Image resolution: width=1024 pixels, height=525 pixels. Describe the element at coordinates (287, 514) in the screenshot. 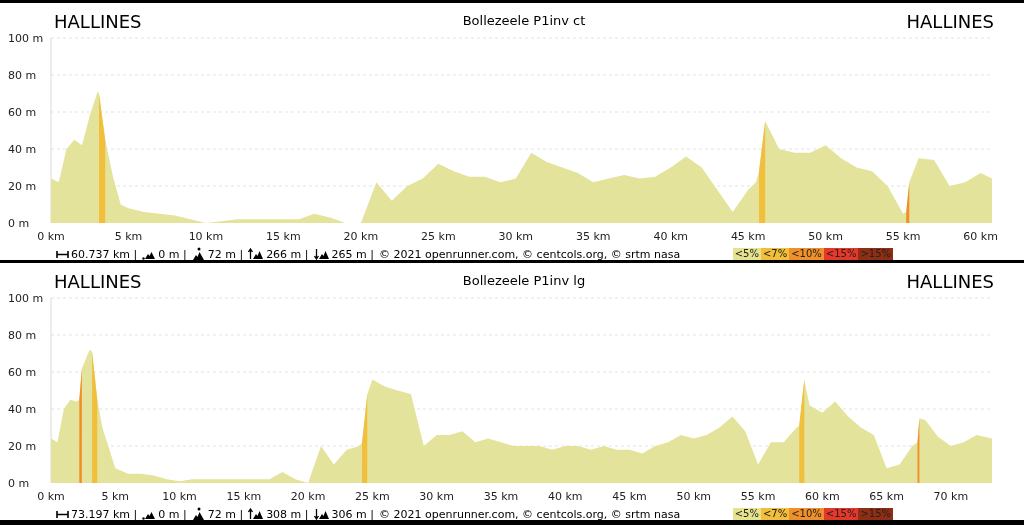

I see `stat-value: 308 m |` at that location.